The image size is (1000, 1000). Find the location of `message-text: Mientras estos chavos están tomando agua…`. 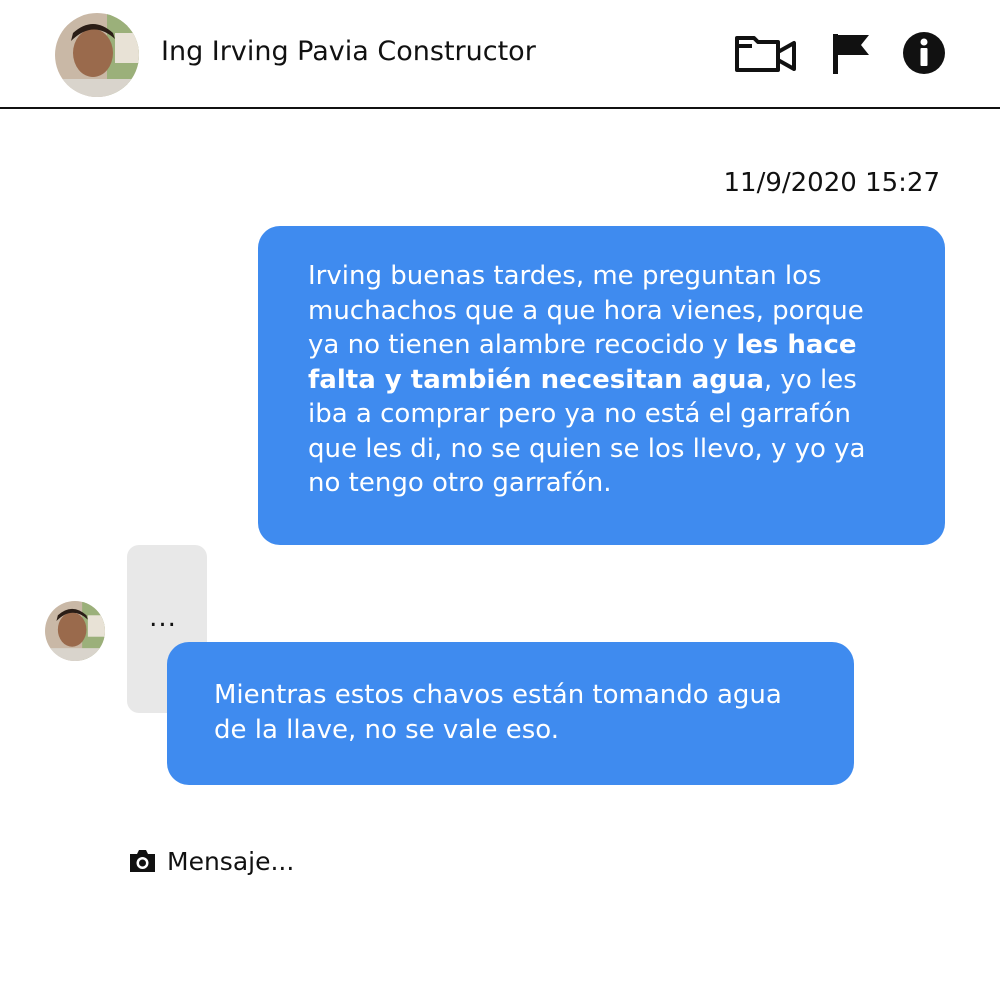

message-text: Mientras estos chavos están tomando agua… is located at coordinates (498, 712).